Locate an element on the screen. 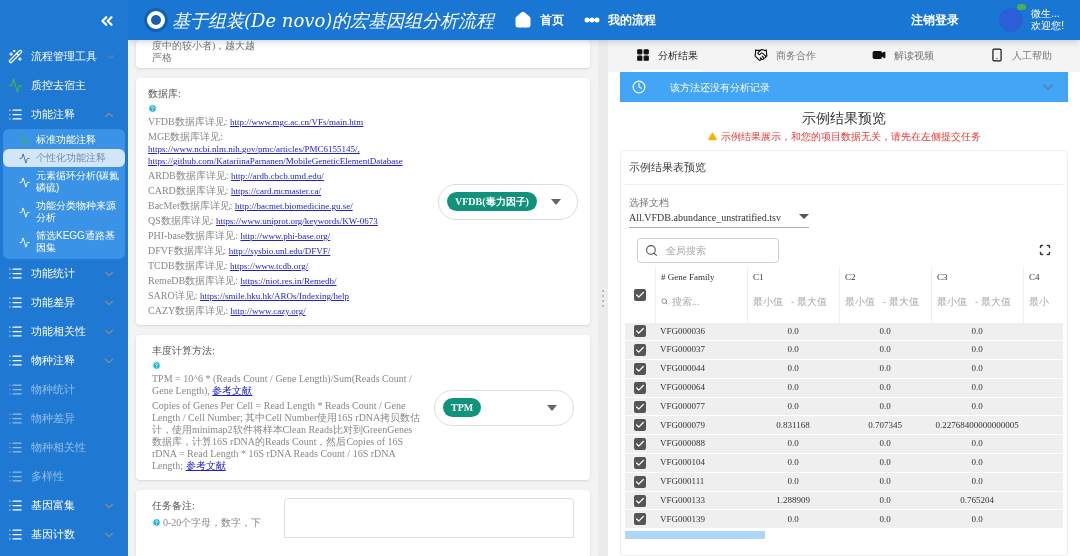 The width and height of the screenshot is (1080, 556). database-link: https://www.ncbi.nlm.nih.gov/pmc/articles/PMC6155145/, is located at coordinates (254, 149).